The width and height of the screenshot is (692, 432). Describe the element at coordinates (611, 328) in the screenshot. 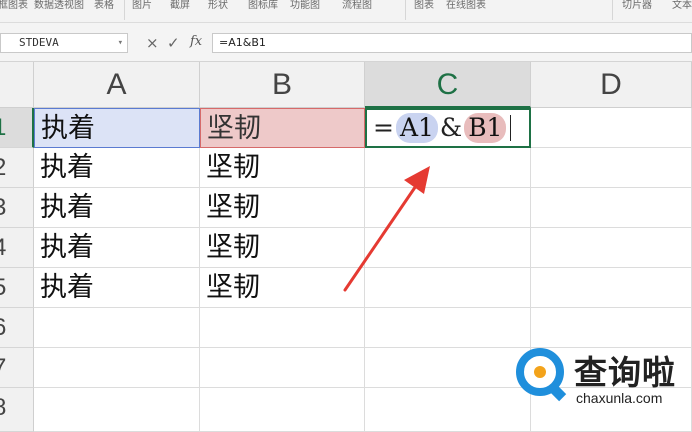

I see `cell-d6` at that location.